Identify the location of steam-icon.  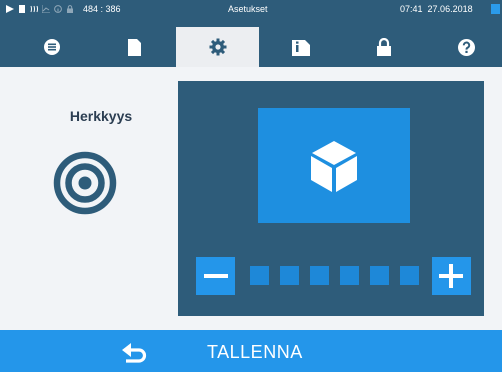
(34, 9).